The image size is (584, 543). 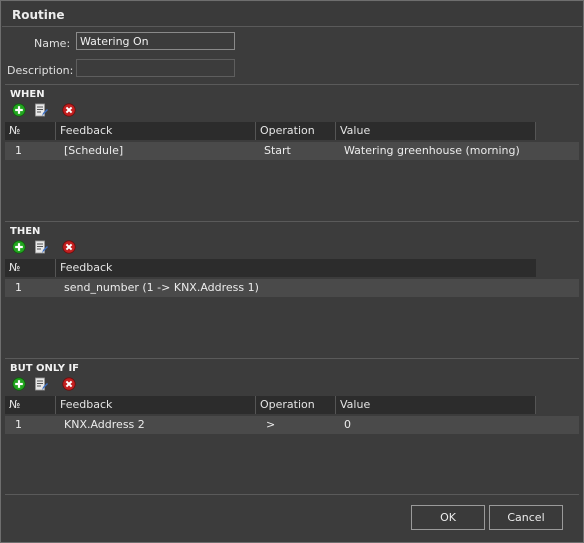 What do you see at coordinates (27, 94) in the screenshot?
I see `when-heading: WHEN` at bounding box center [27, 94].